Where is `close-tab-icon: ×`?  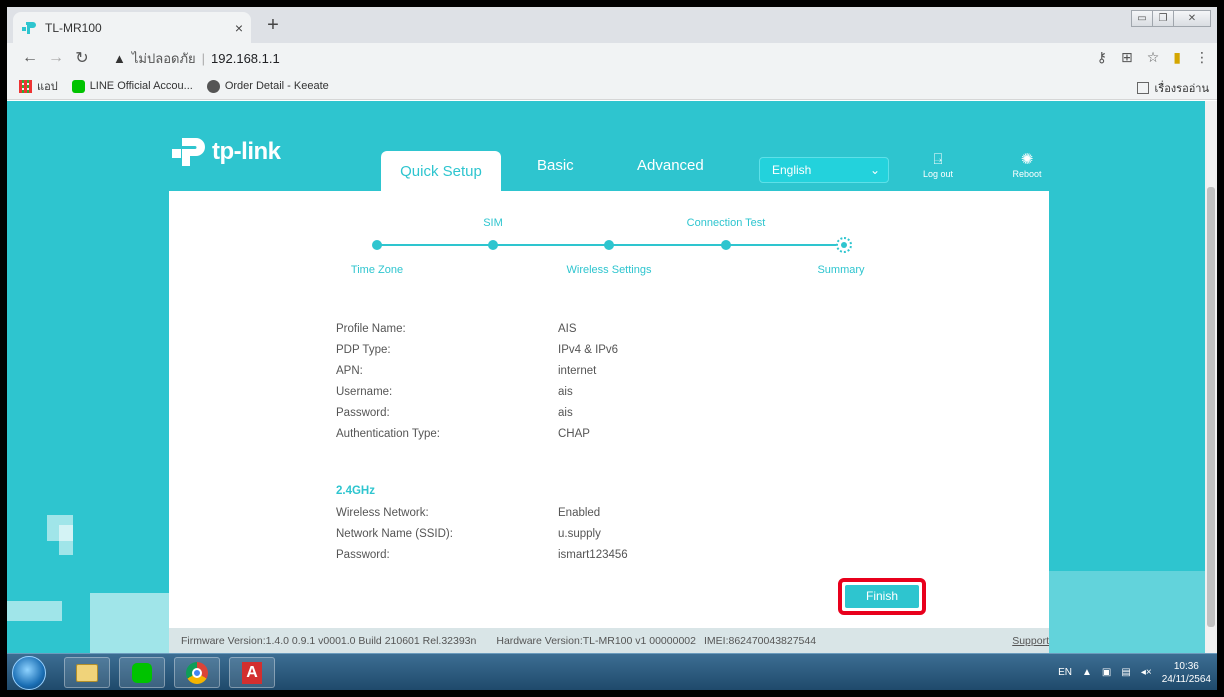
close-tab-icon: × is located at coordinates (239, 28).